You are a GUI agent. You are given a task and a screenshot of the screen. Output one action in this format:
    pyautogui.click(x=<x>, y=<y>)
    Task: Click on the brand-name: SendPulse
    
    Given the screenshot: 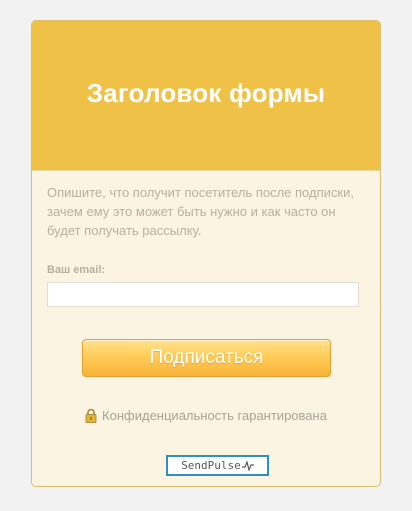 What is the action you would take?
    pyautogui.click(x=211, y=465)
    